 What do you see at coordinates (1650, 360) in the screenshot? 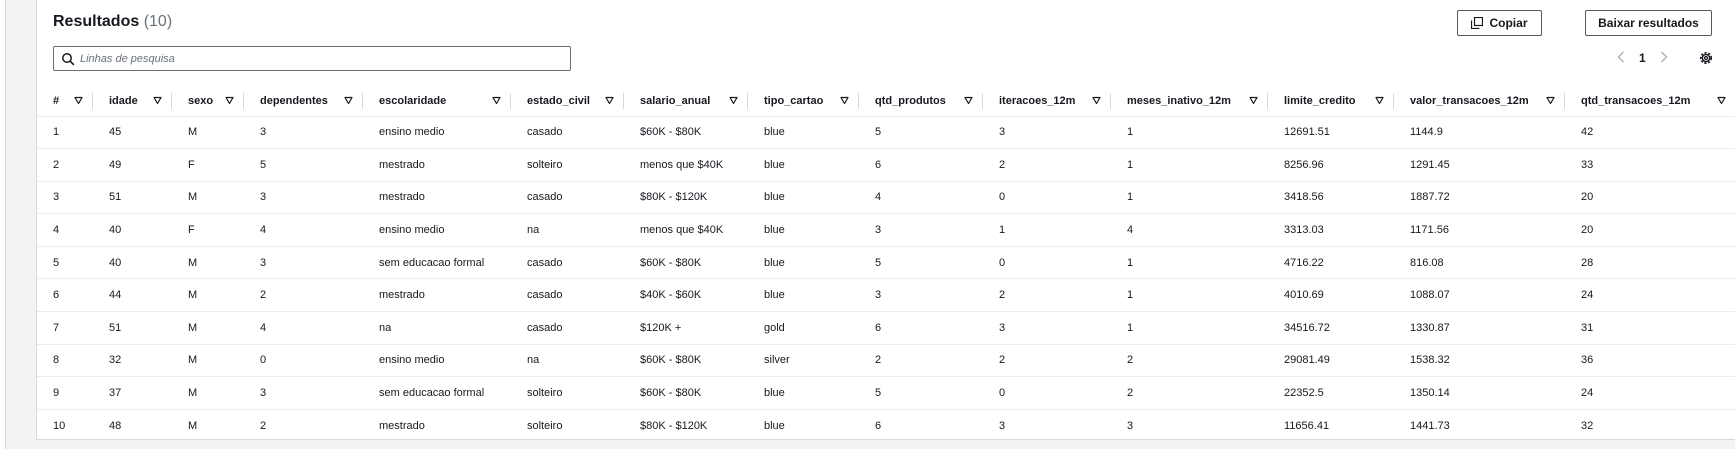
I see `table-cell: 36` at bounding box center [1650, 360].